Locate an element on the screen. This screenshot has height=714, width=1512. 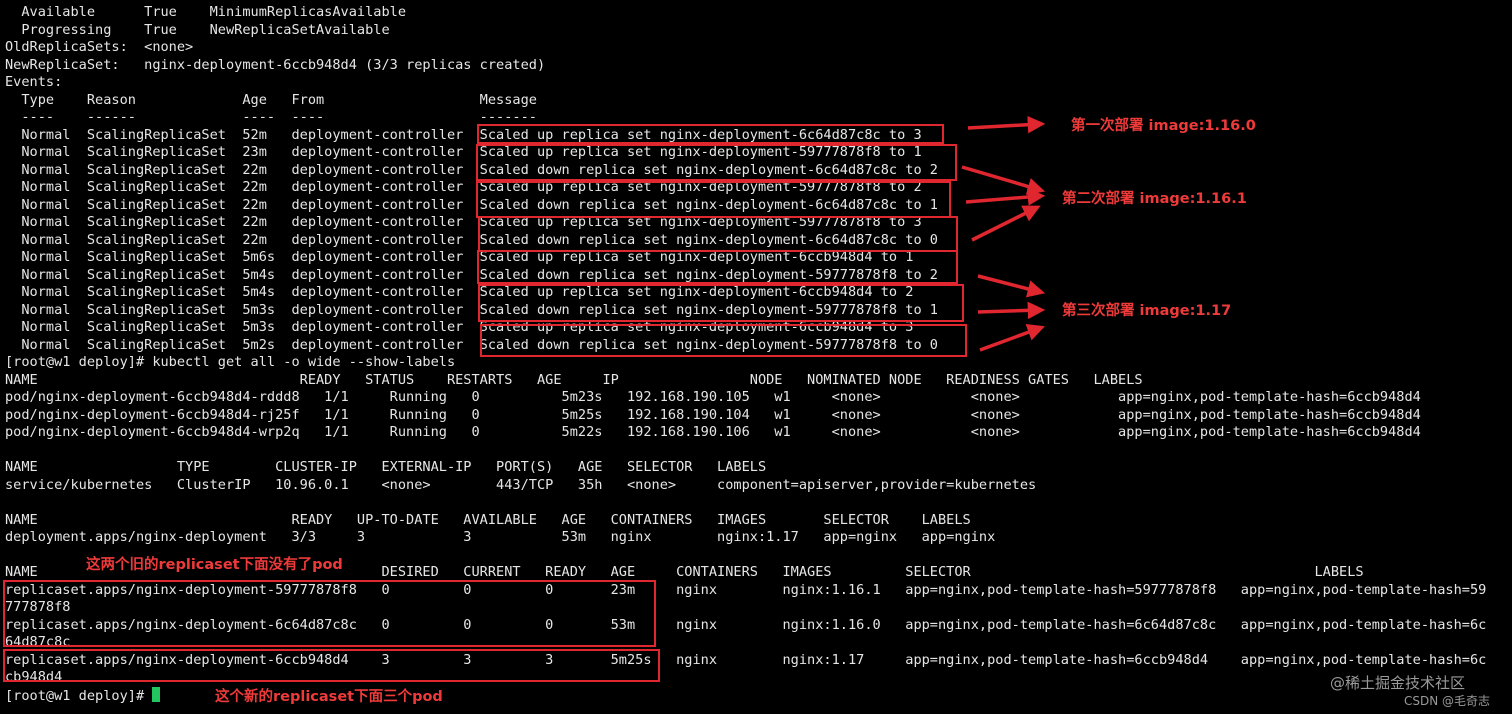
annotation-old-replicasets: 这两个旧的replicaset下面没有了pod is located at coordinates (214, 565).